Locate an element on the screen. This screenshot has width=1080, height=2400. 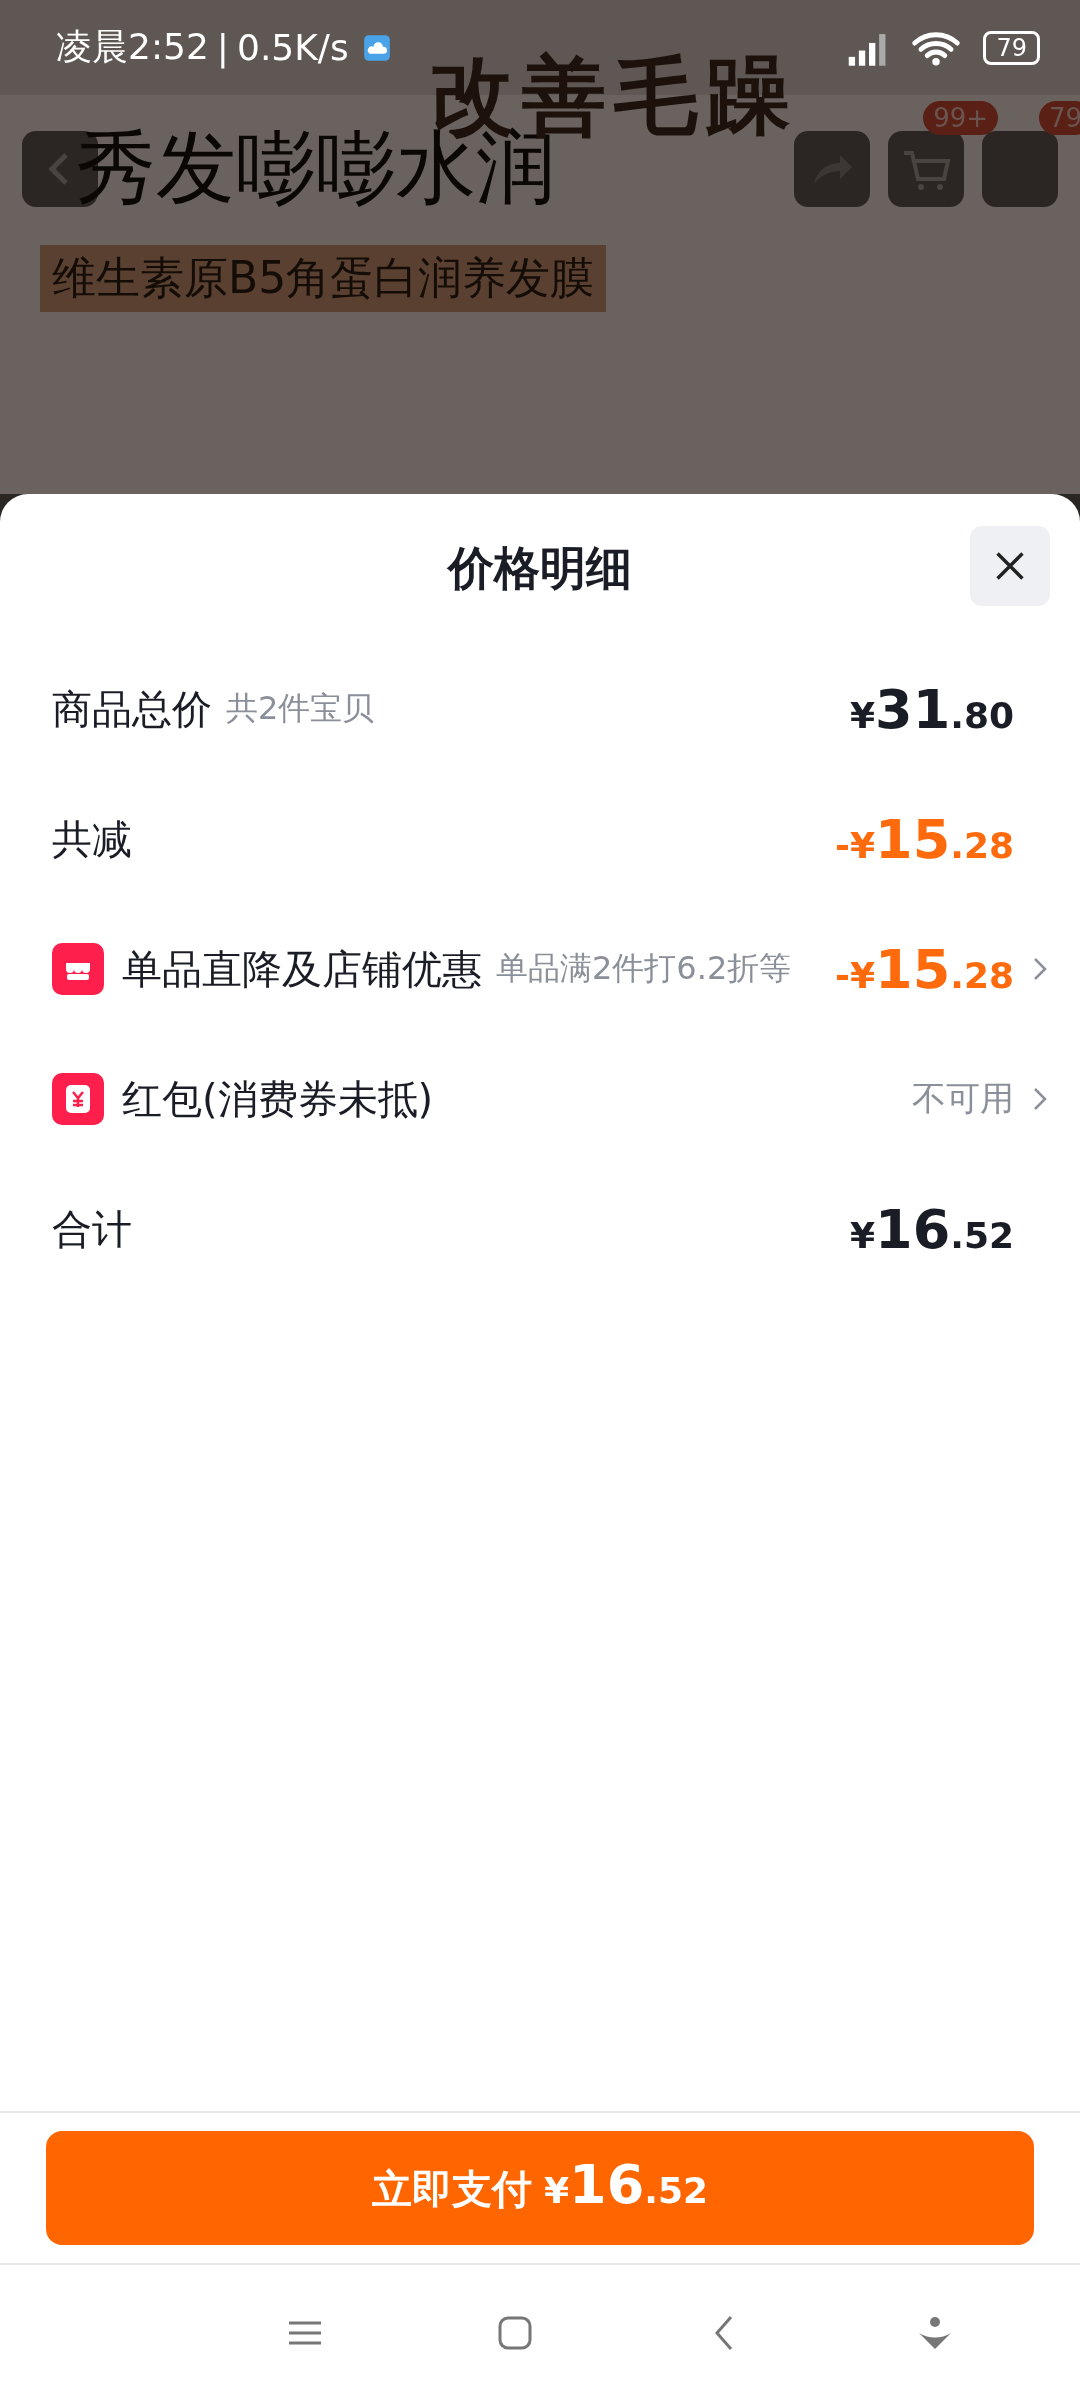
network-speed: 0.5K/s is located at coordinates (293, 47).